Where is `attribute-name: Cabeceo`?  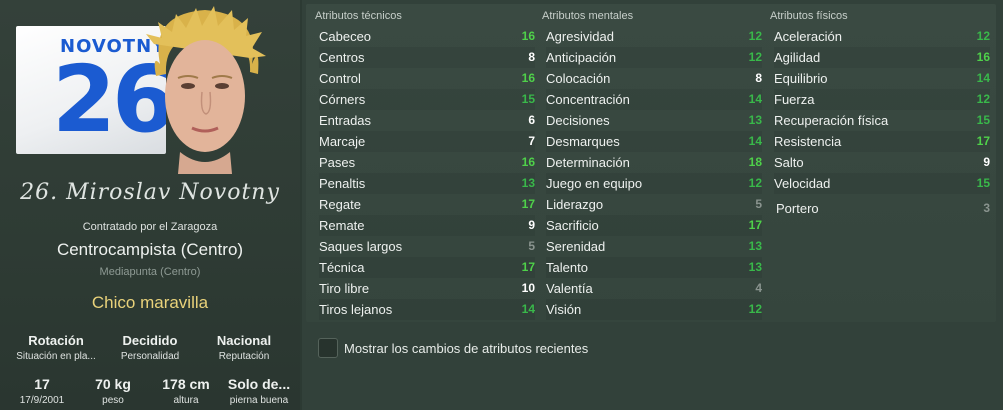 attribute-name: Cabeceo is located at coordinates (345, 36).